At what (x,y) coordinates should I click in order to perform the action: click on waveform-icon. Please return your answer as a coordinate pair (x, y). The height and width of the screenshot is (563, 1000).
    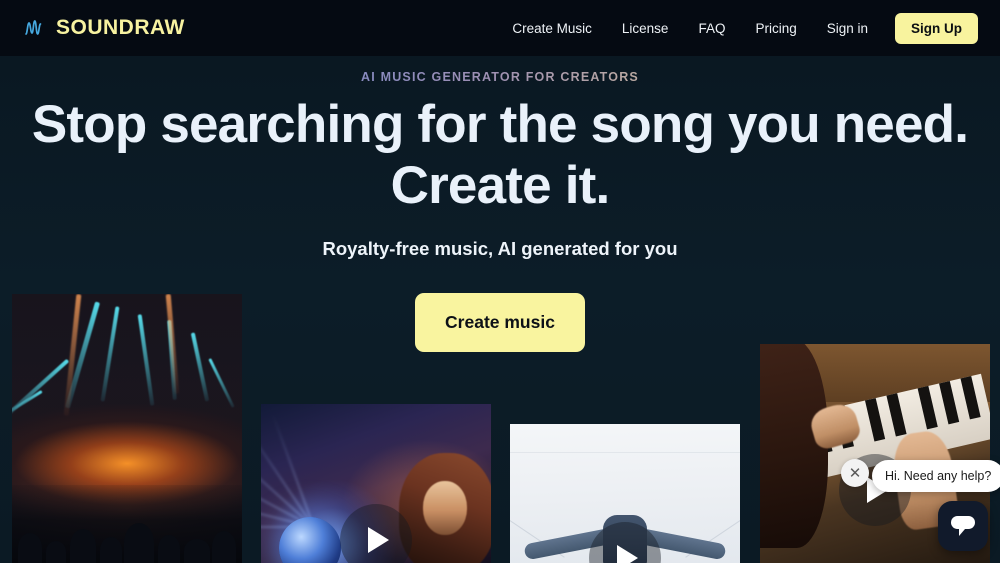
    Looking at the image, I should click on (33, 27).